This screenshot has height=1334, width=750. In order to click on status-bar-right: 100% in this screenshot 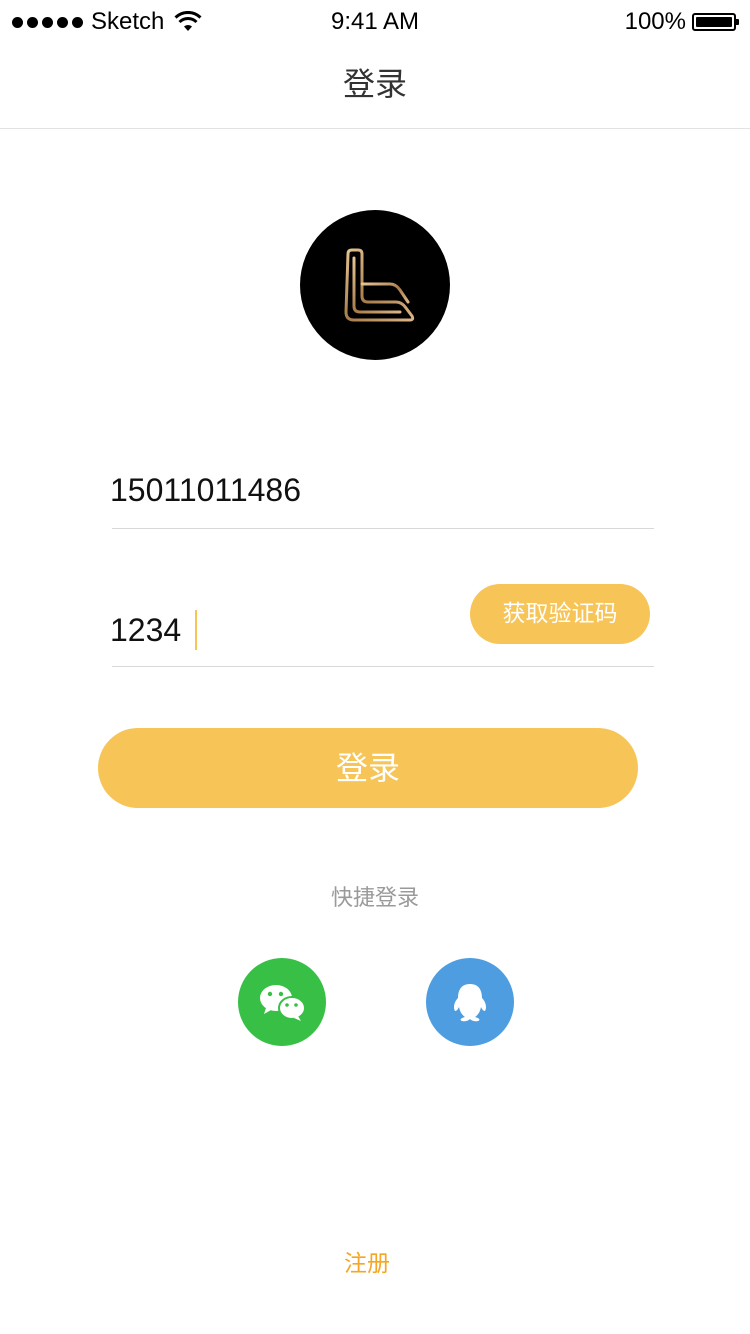, I will do `click(681, 22)`.